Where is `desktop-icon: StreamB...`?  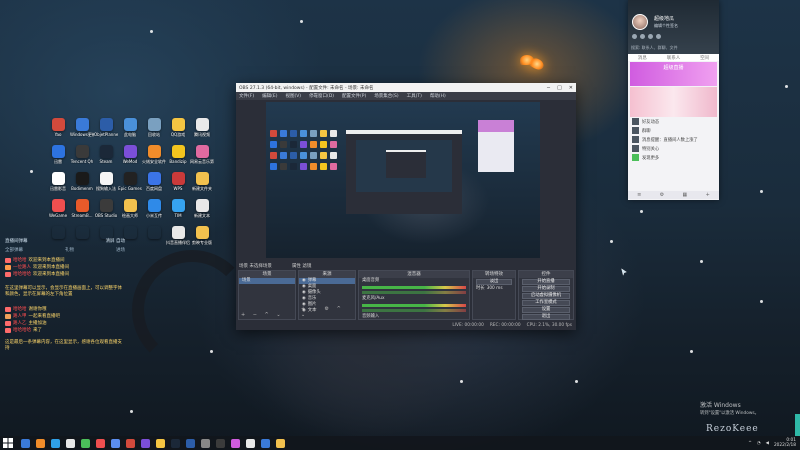 desktop-icon: StreamB... is located at coordinates (82, 212).